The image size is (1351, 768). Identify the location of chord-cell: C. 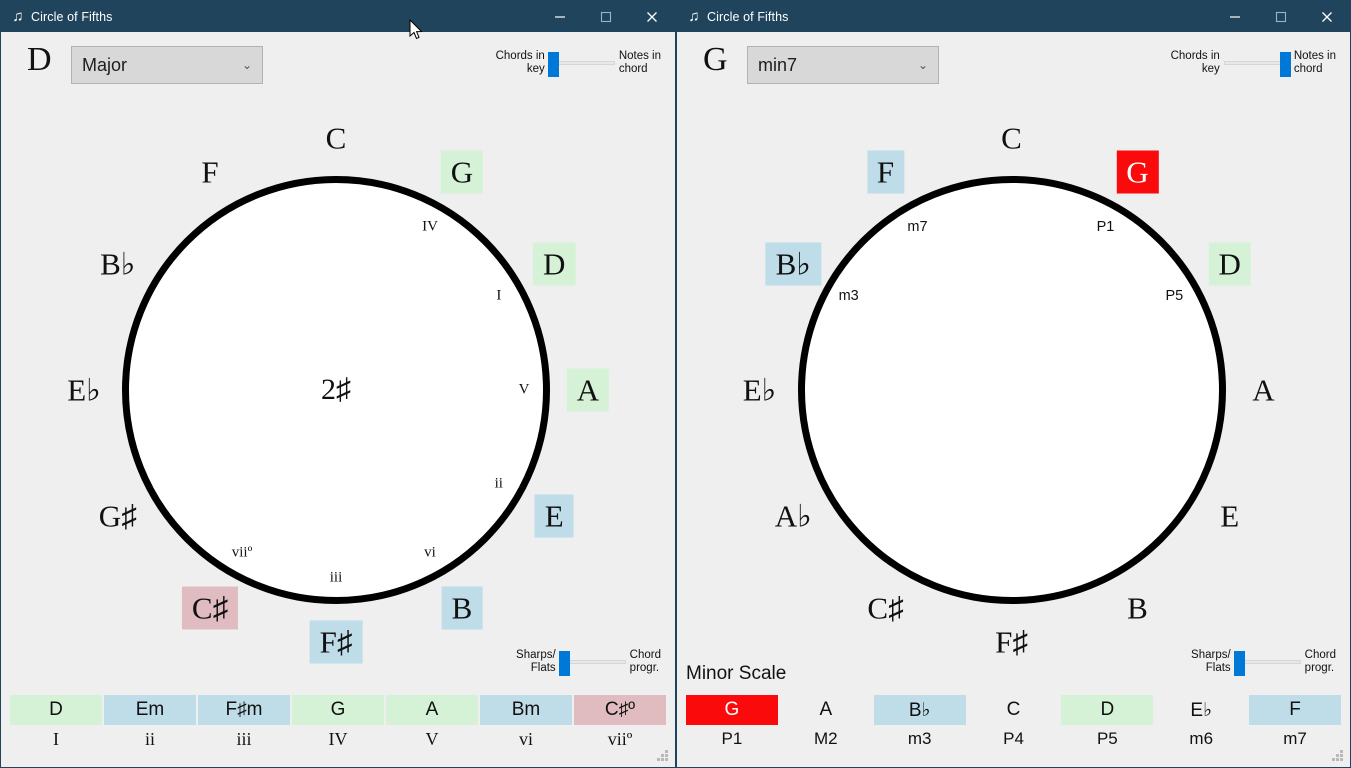
(1014, 710).